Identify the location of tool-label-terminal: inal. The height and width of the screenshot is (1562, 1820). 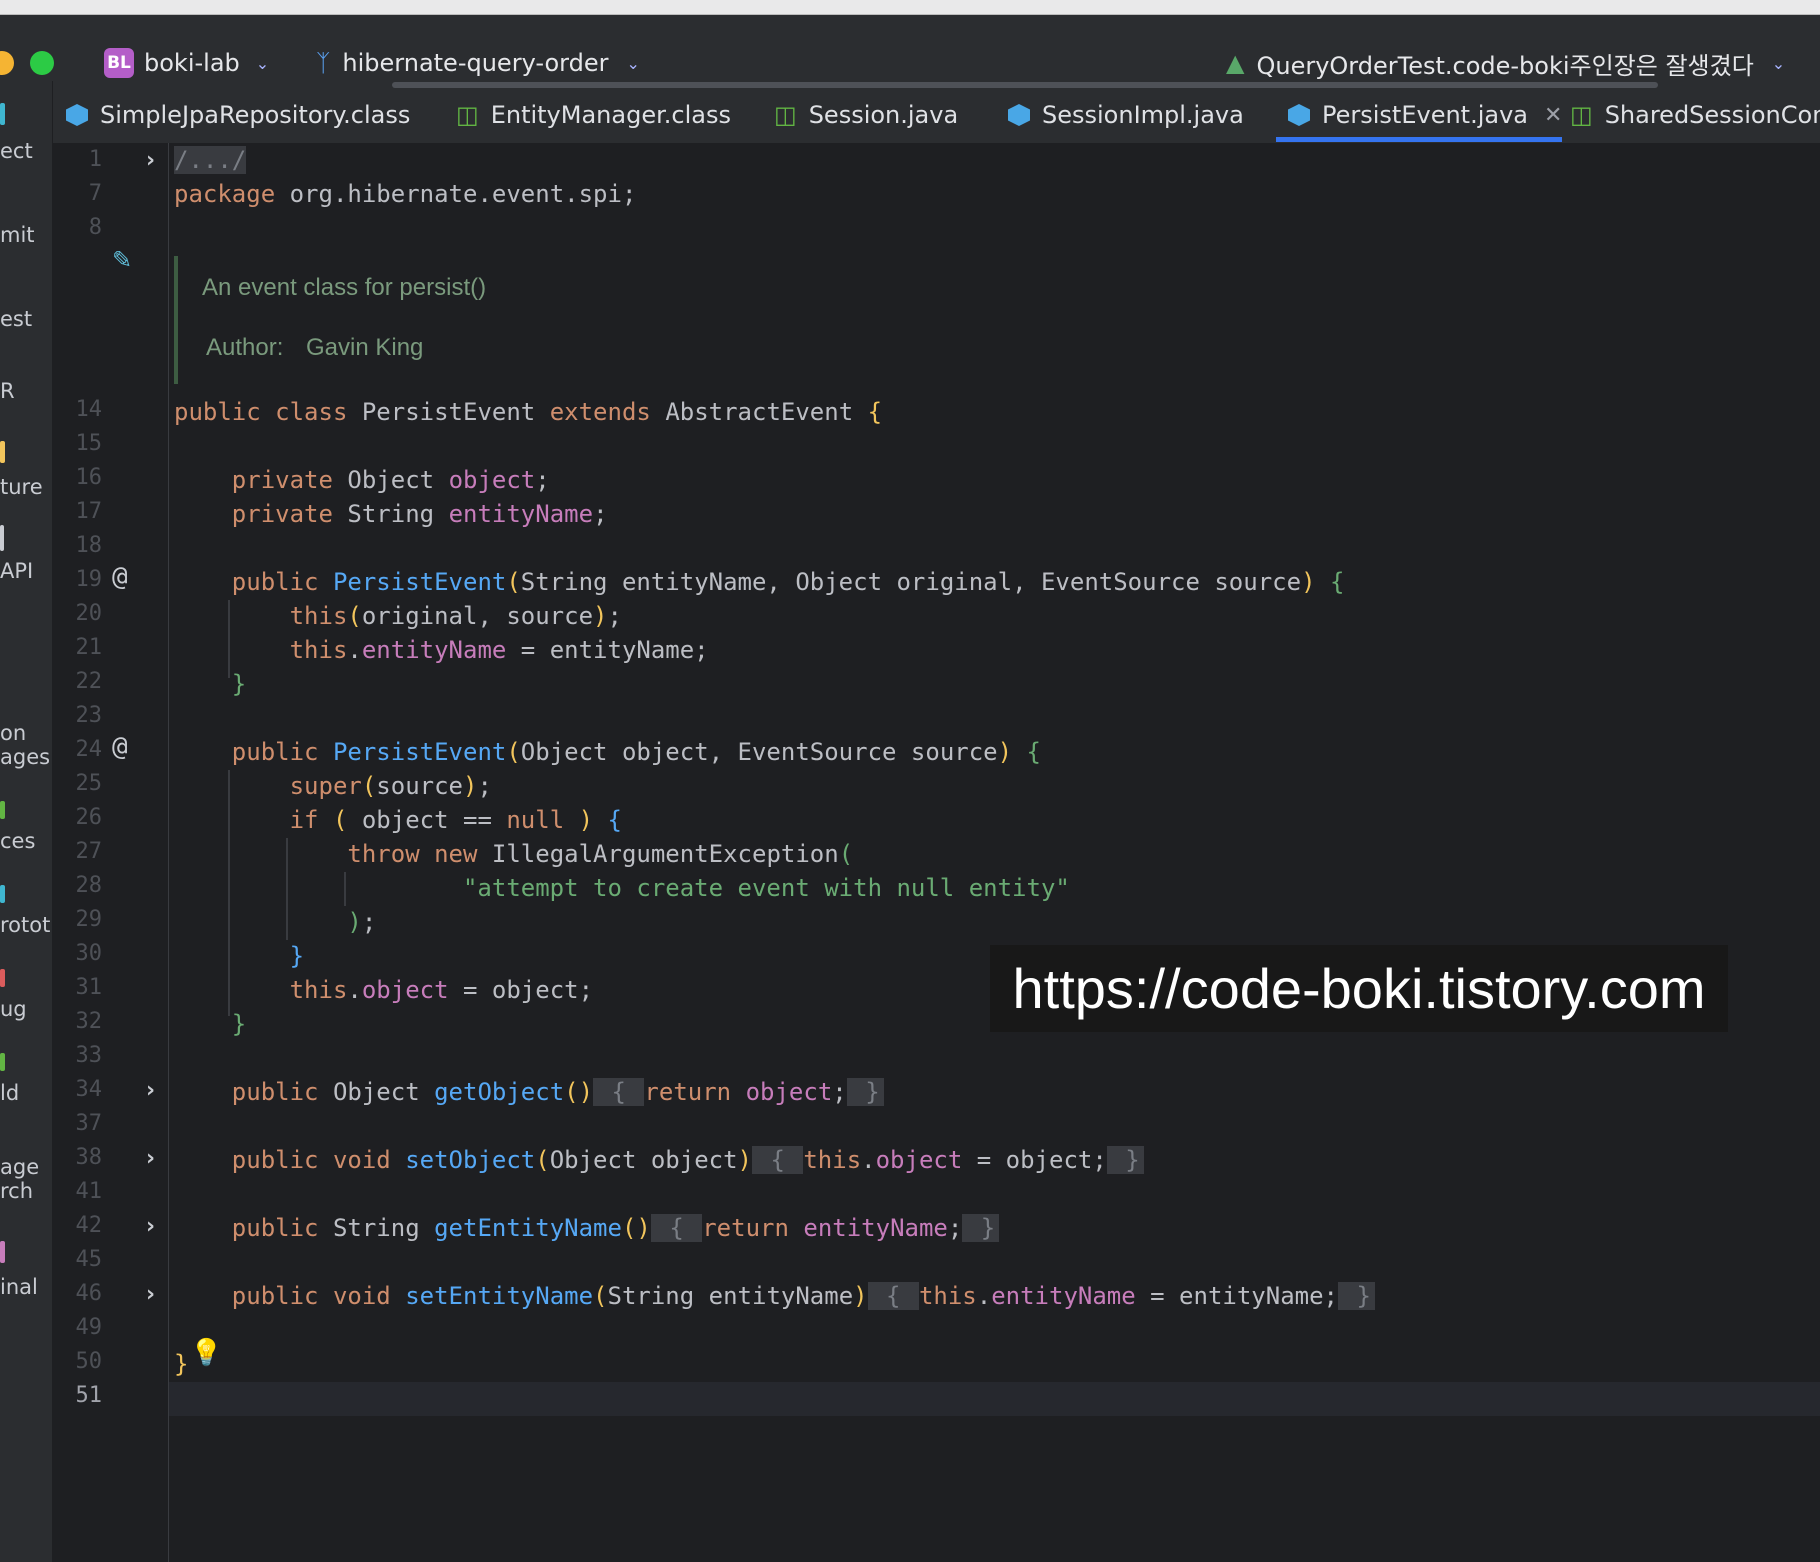
(19, 1287).